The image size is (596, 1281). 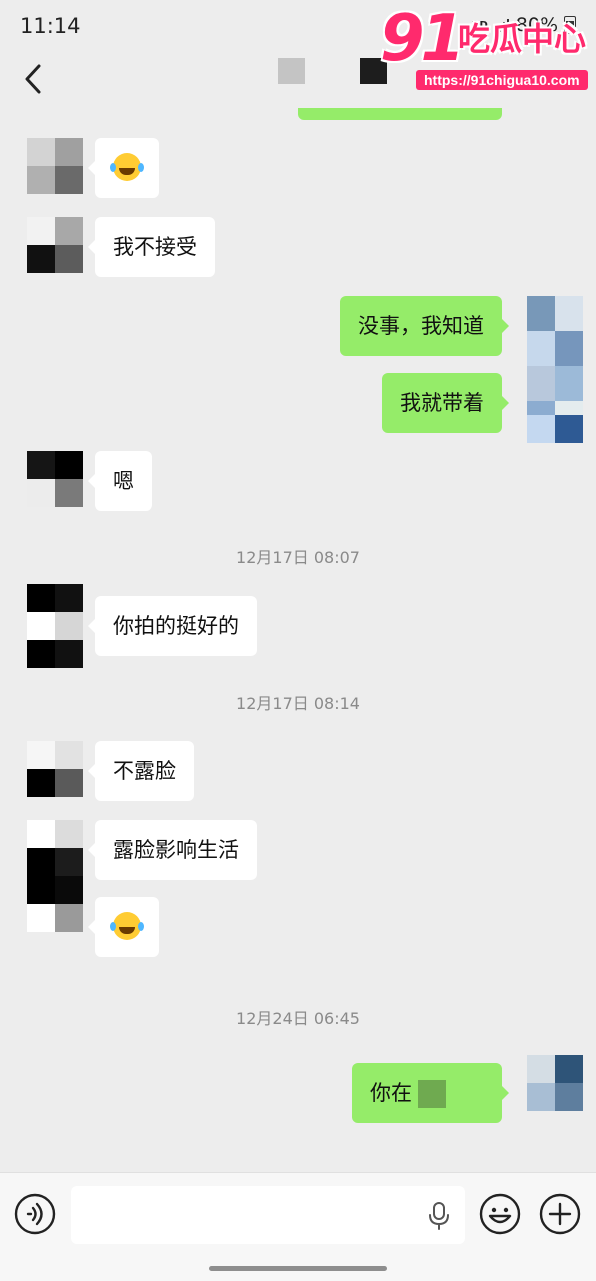 What do you see at coordinates (555, 429) in the screenshot?
I see `avatar-continued` at bounding box center [555, 429].